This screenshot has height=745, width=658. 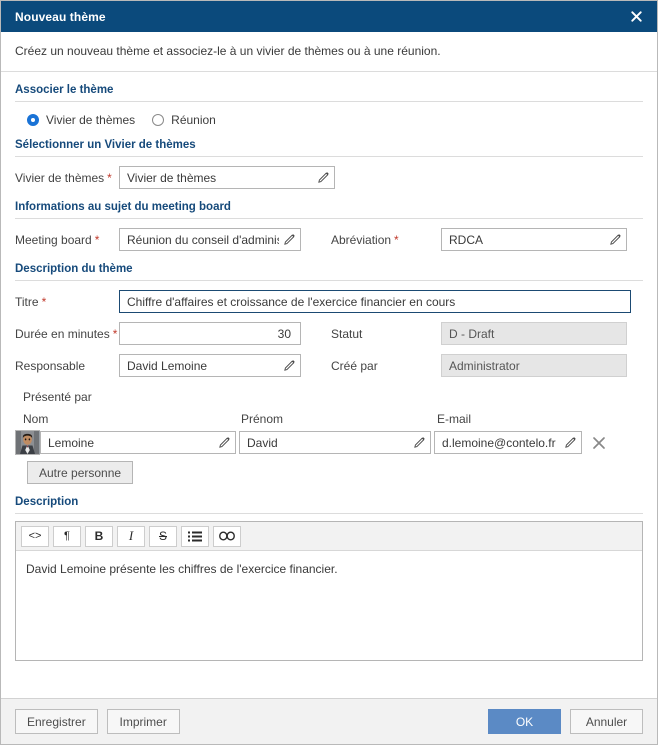 I want to click on source-code-icon: <>, so click(x=35, y=536).